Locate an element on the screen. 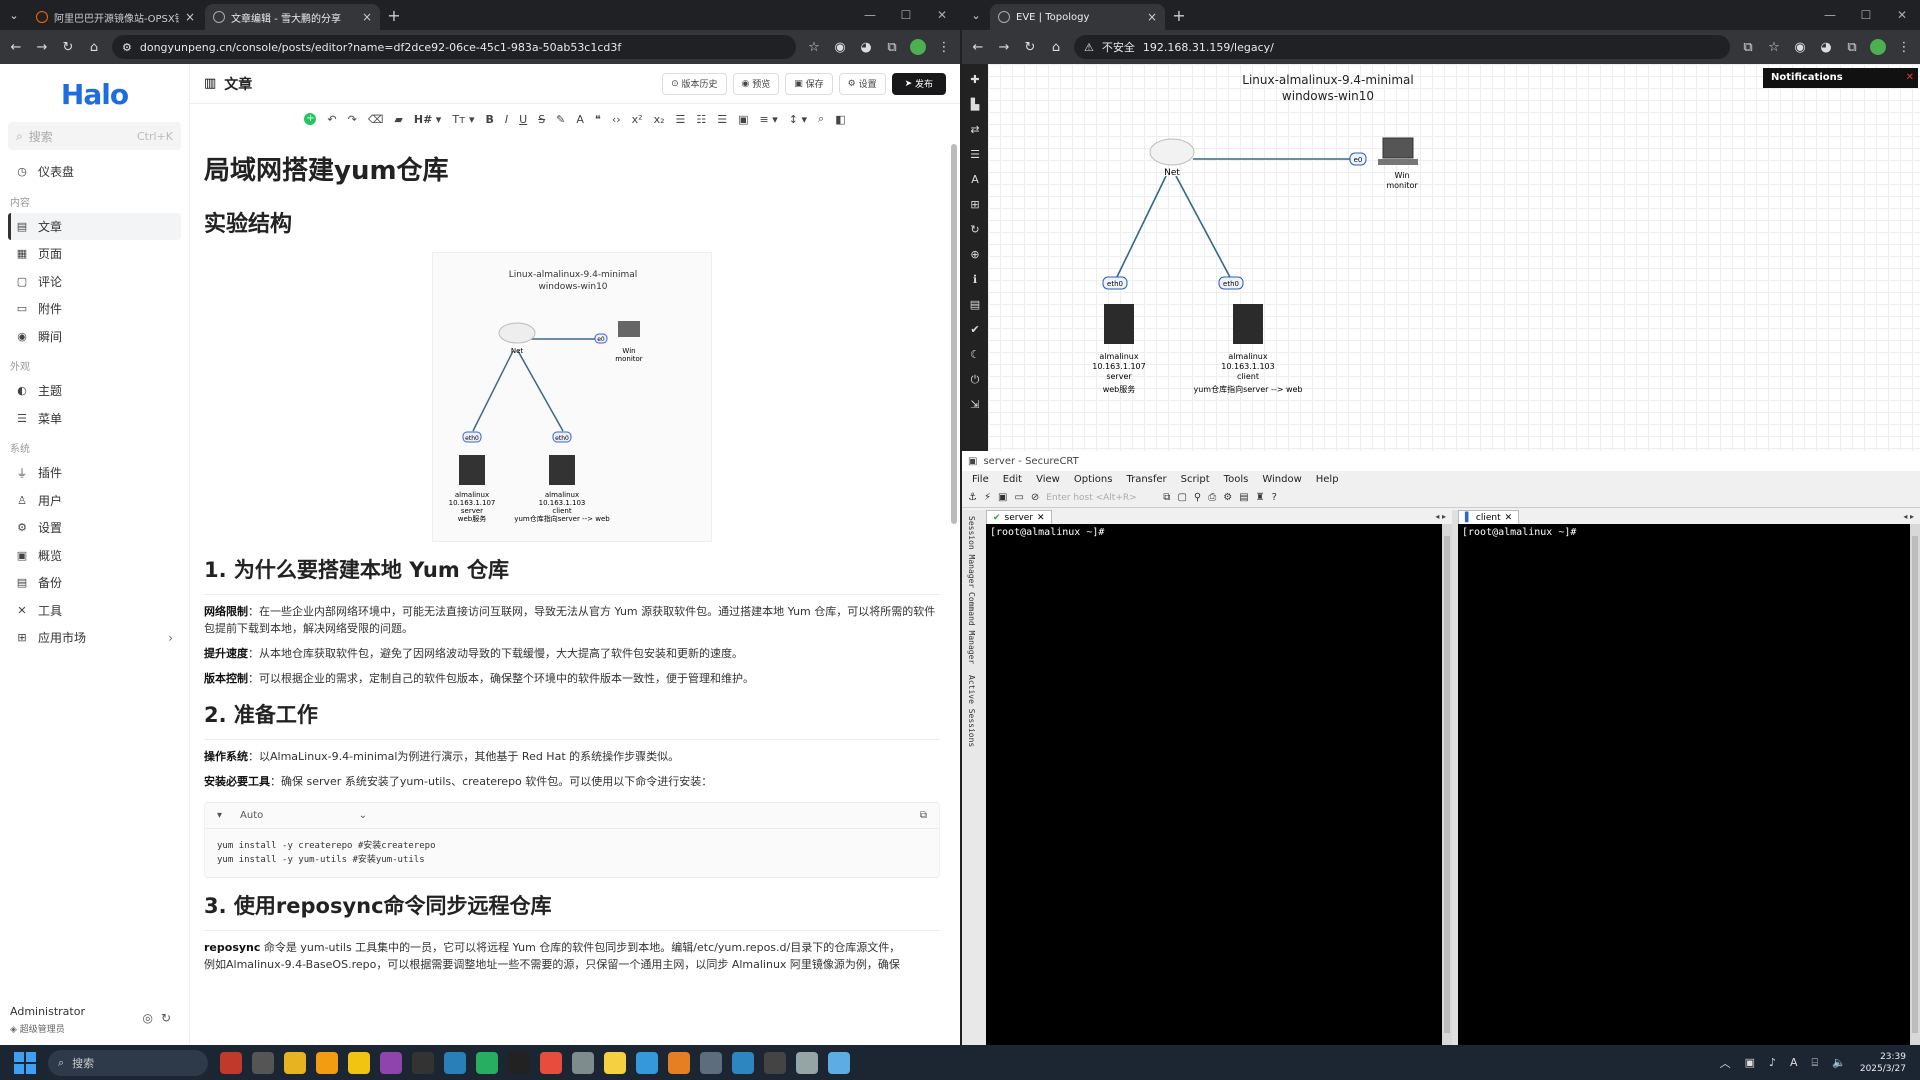 The width and height of the screenshot is (1920, 1080). sidebar-item-overview: ▣ 概览 is located at coordinates (94, 556).